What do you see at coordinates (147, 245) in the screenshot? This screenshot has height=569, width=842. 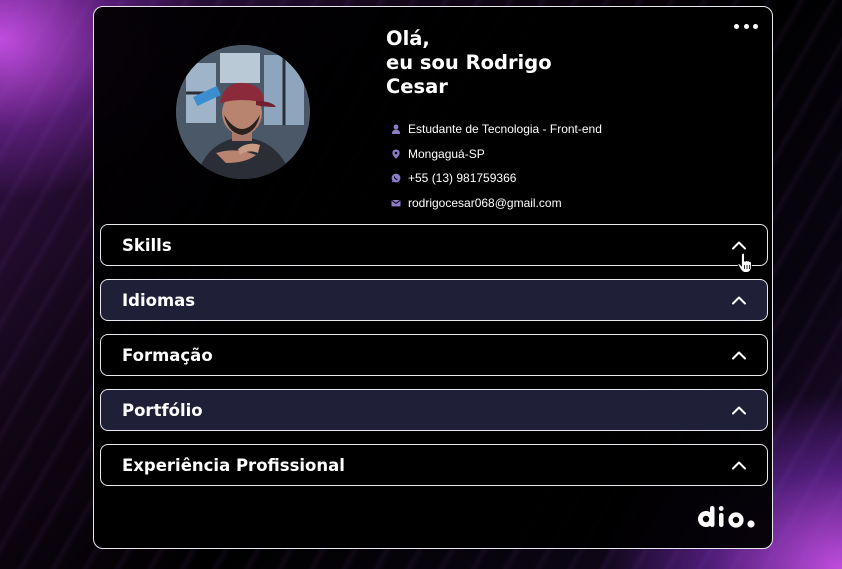 I see `accordion-label: Skills` at bounding box center [147, 245].